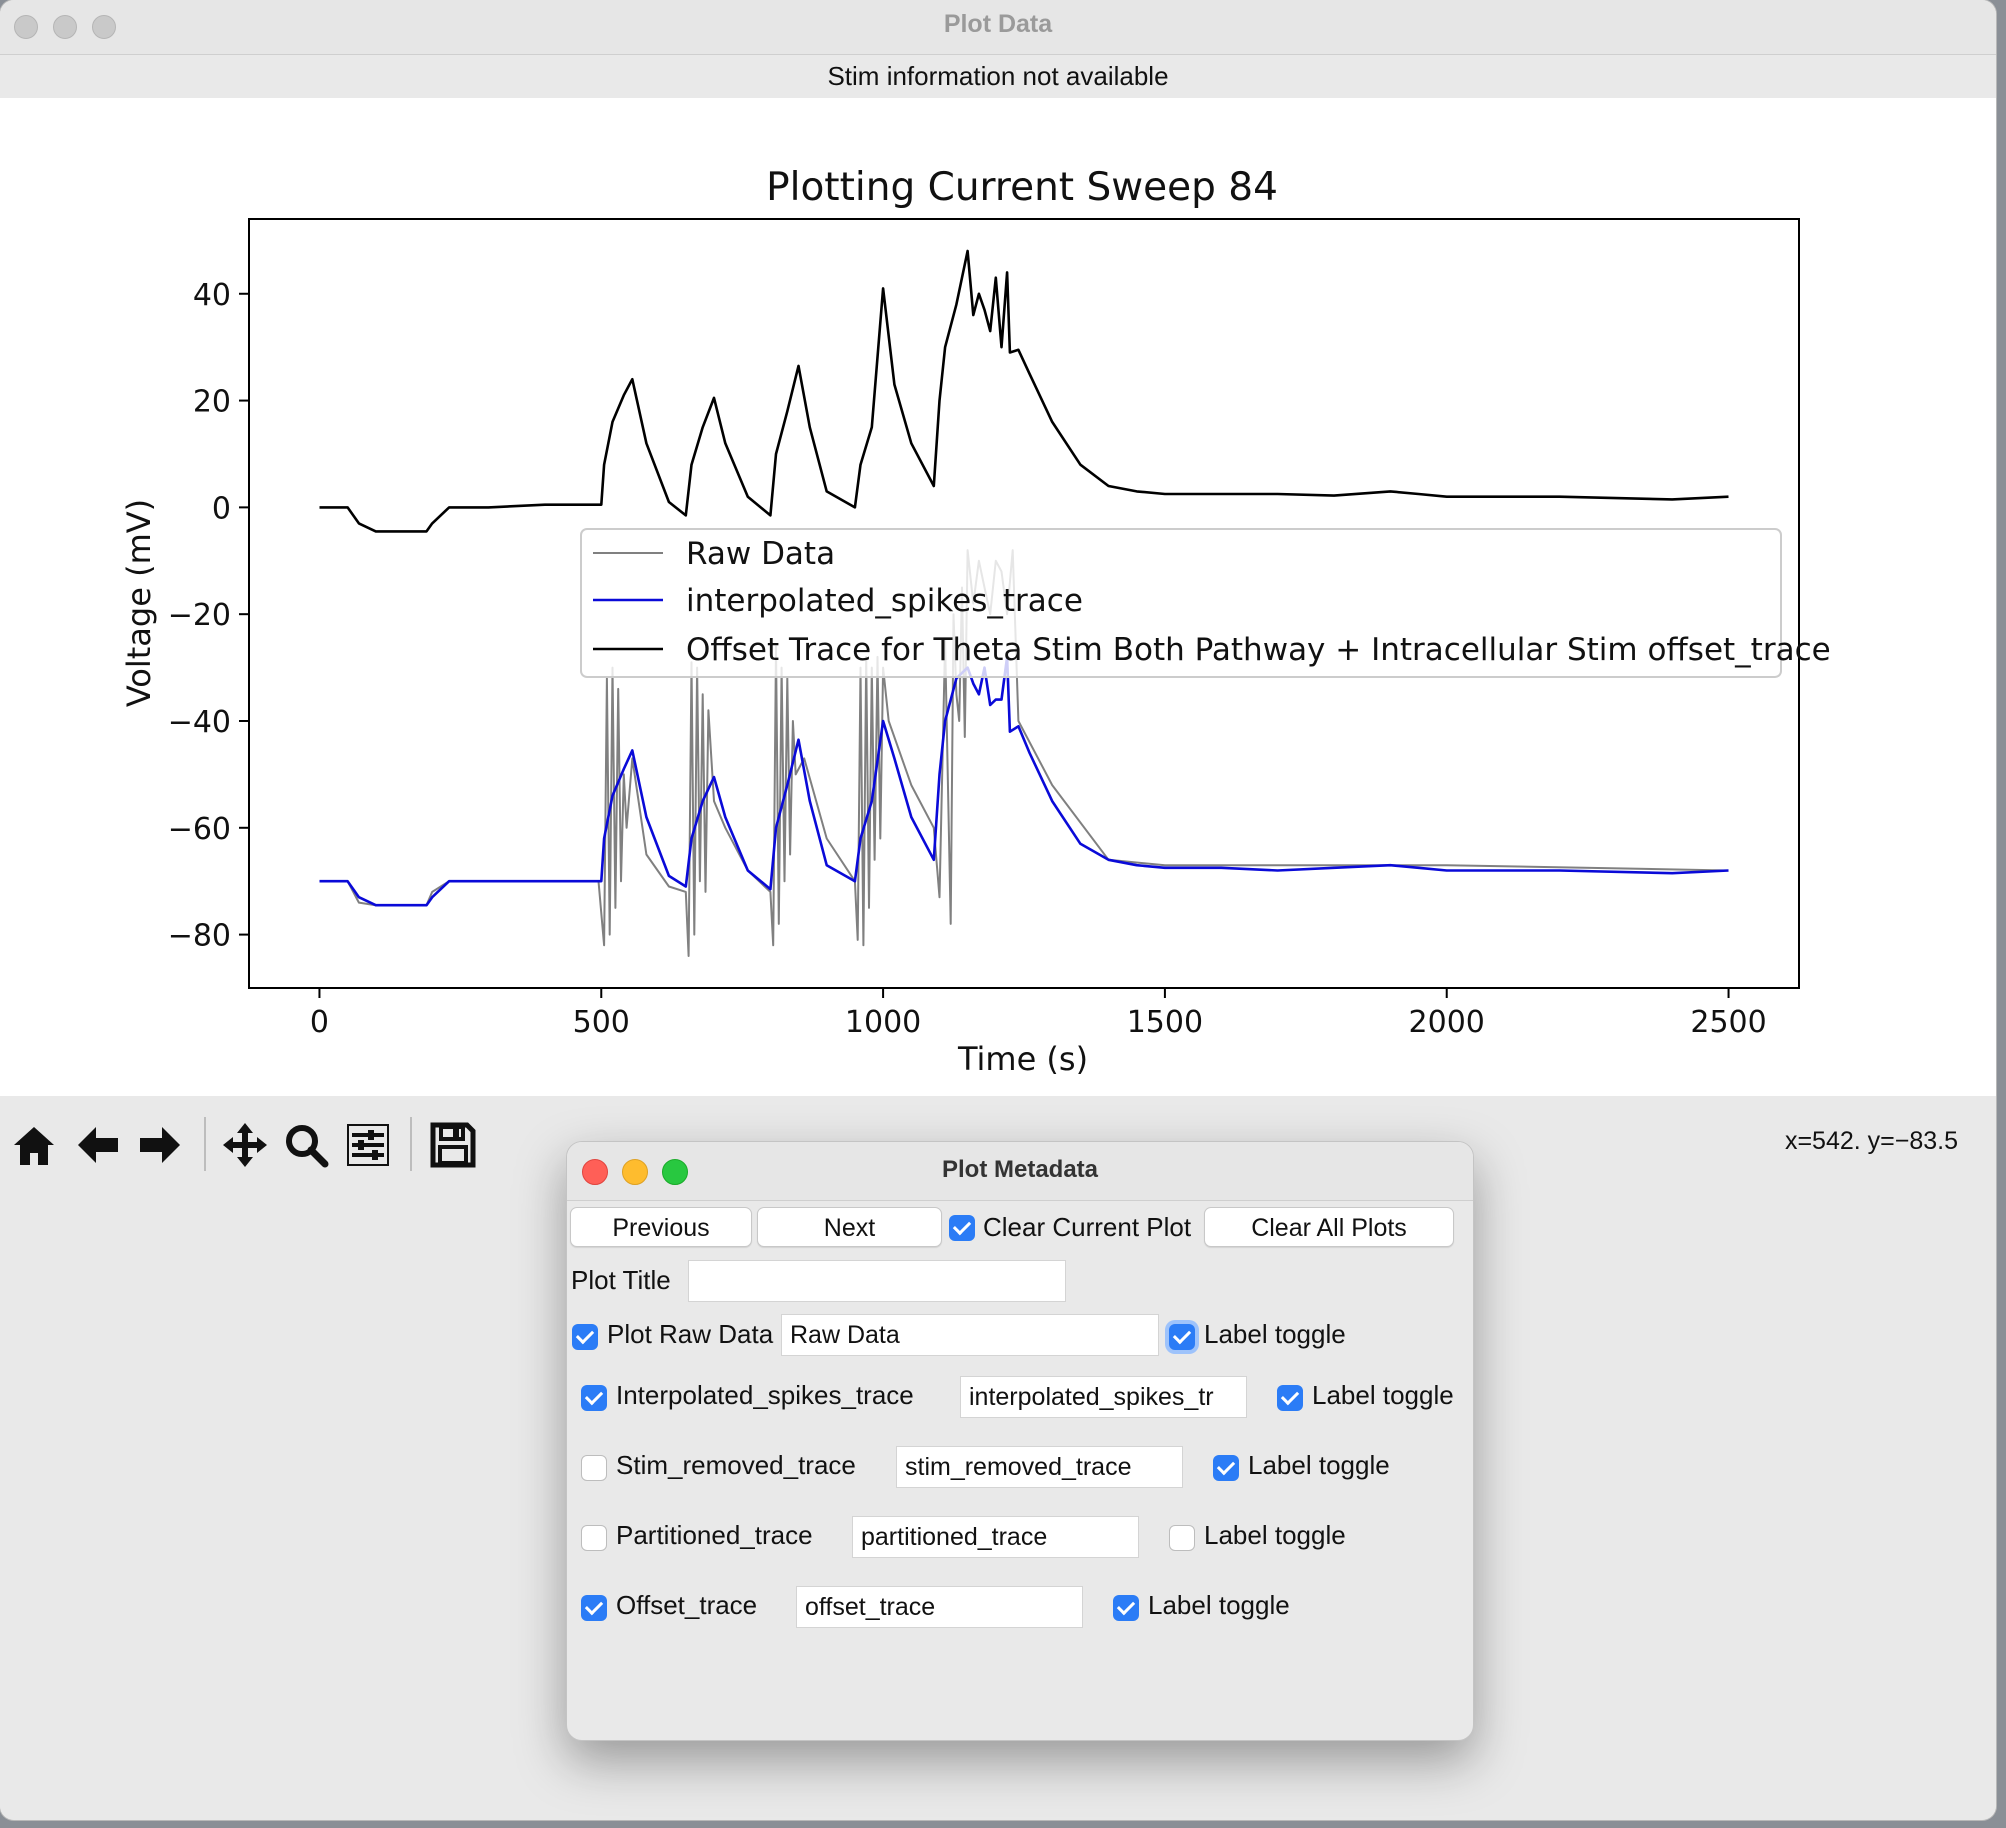 This screenshot has width=2006, height=1828. I want to click on dialog-titlebar: Plot Metadata, so click(1020, 1171).